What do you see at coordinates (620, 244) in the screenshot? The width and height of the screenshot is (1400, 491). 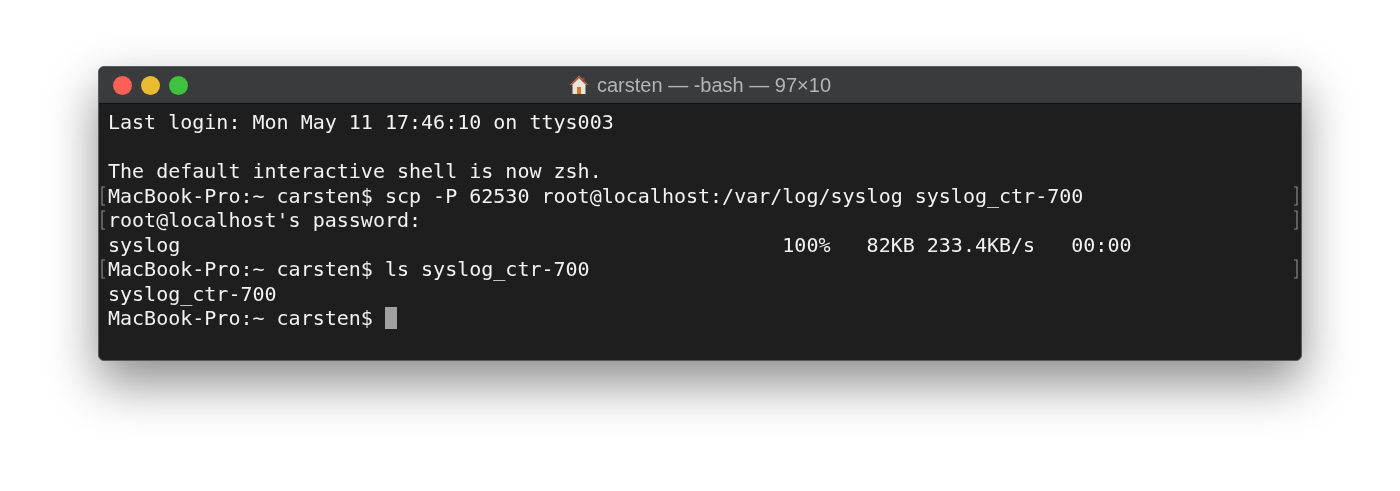 I see `terminal-line: syslog 100% 82KB 233.4KB/s 00:00` at bounding box center [620, 244].